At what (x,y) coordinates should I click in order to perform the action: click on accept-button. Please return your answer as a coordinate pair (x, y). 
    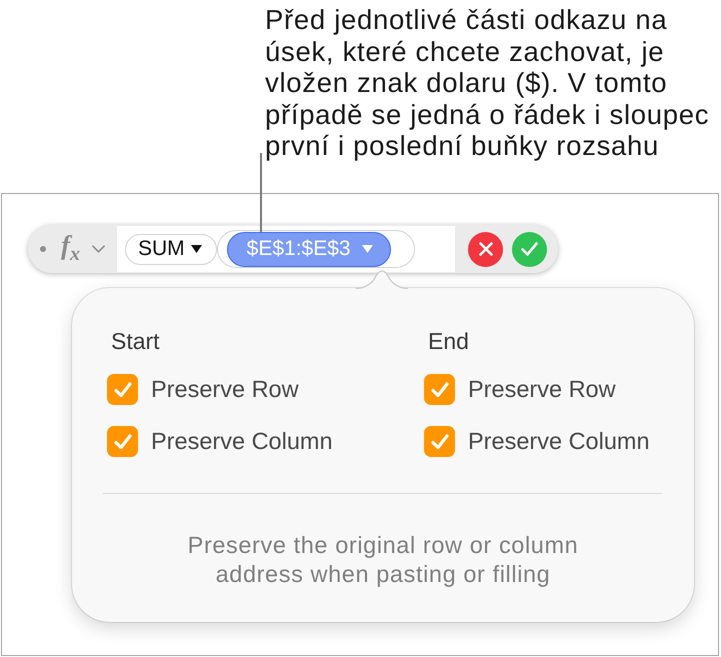
    Looking at the image, I should click on (529, 249).